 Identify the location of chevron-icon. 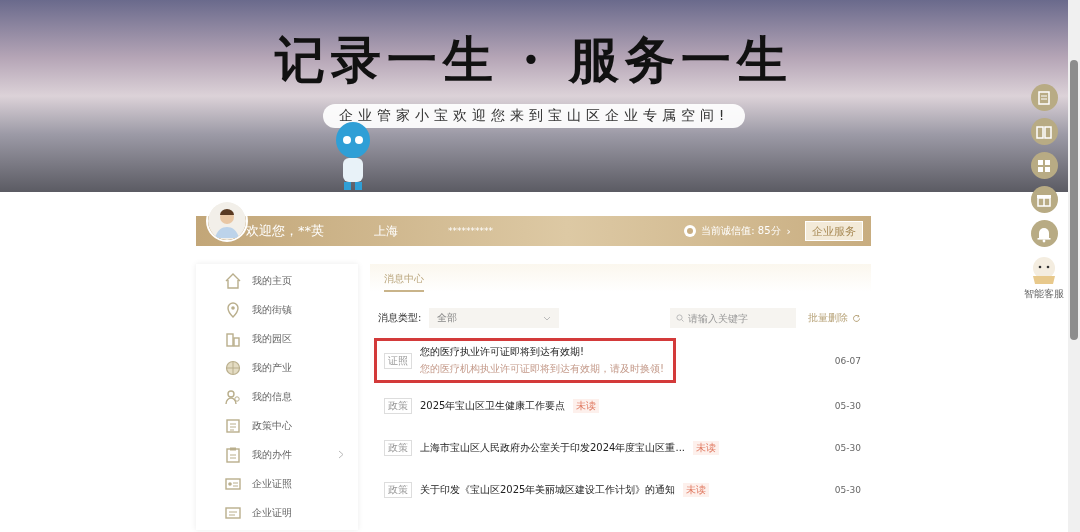
(341, 454).